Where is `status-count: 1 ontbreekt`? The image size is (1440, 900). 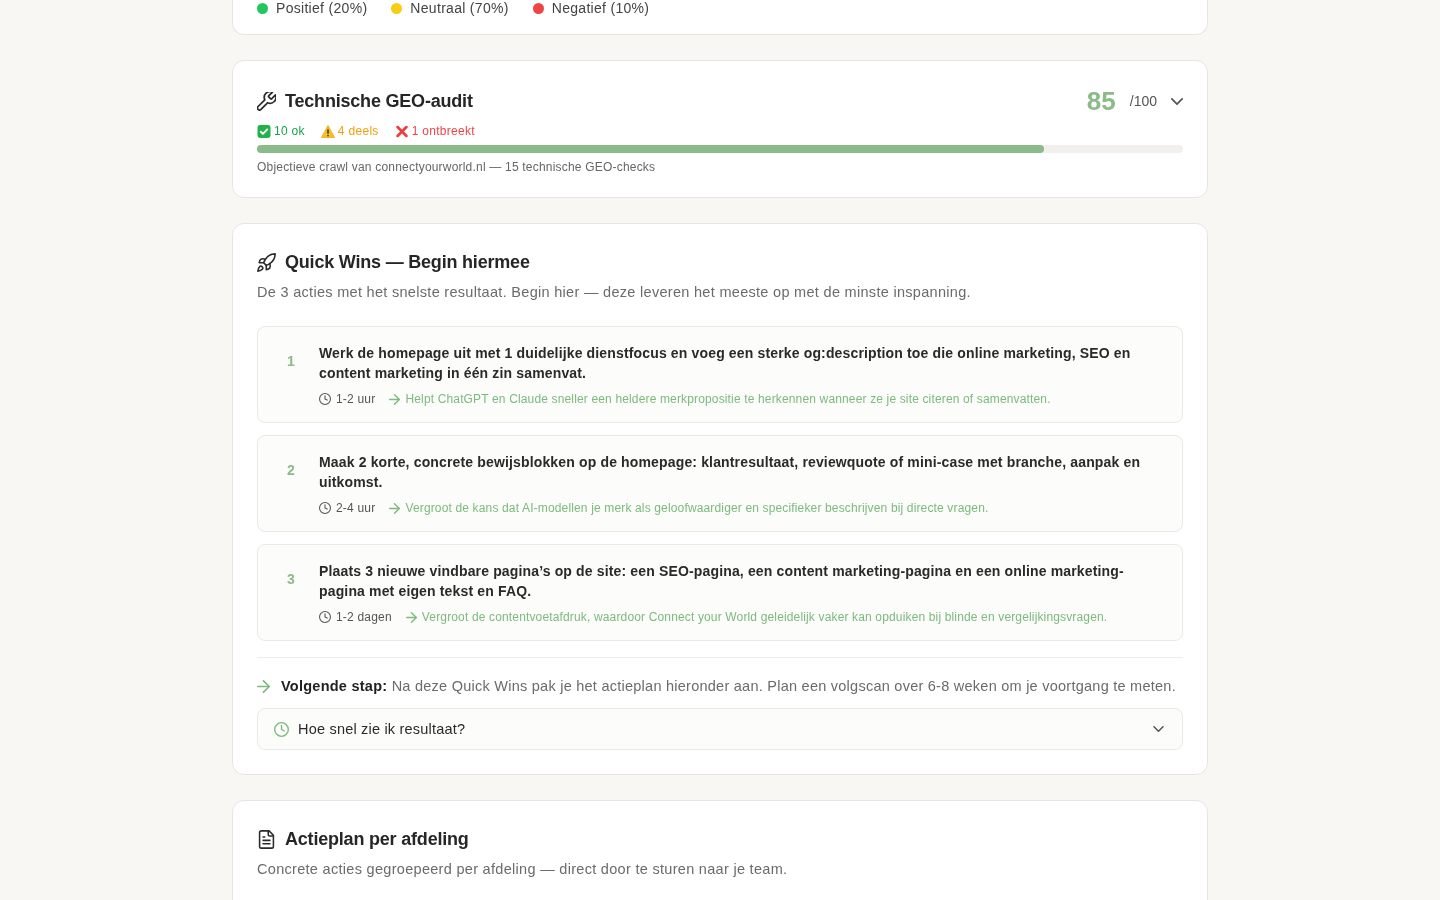 status-count: 1 ontbreekt is located at coordinates (443, 131).